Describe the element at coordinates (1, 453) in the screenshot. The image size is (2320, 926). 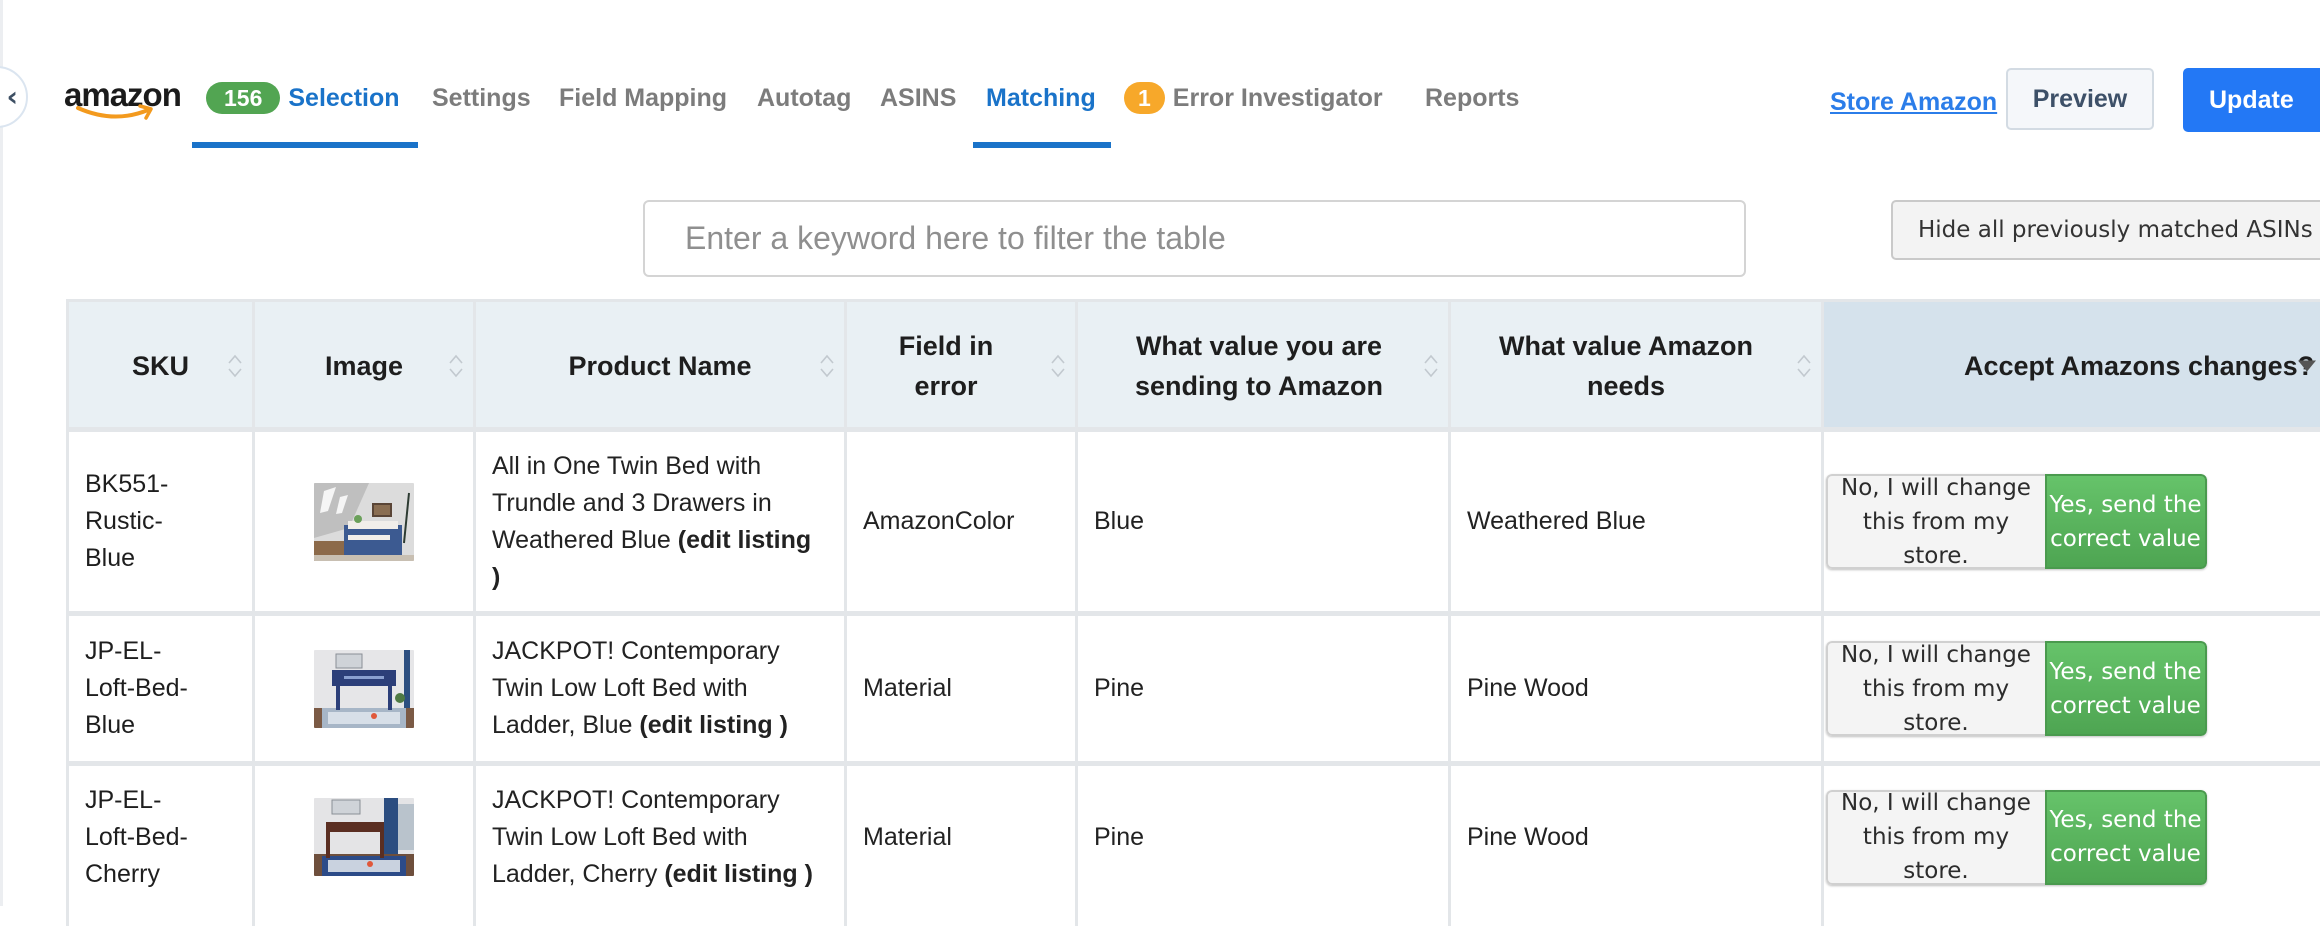
I see `left-rail` at that location.